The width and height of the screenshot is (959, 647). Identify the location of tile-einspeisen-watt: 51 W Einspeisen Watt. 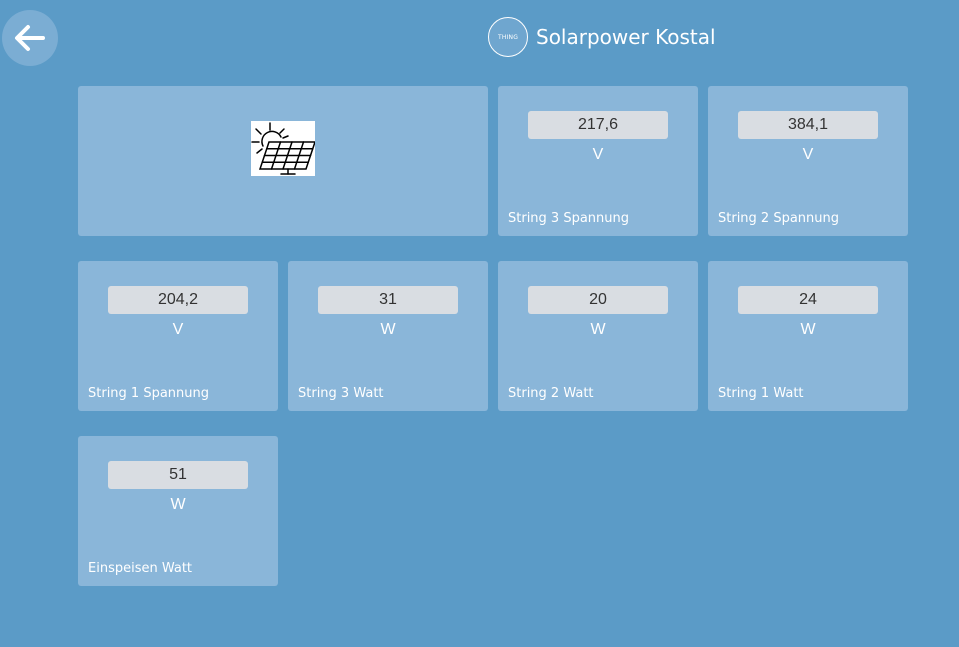
(178, 511).